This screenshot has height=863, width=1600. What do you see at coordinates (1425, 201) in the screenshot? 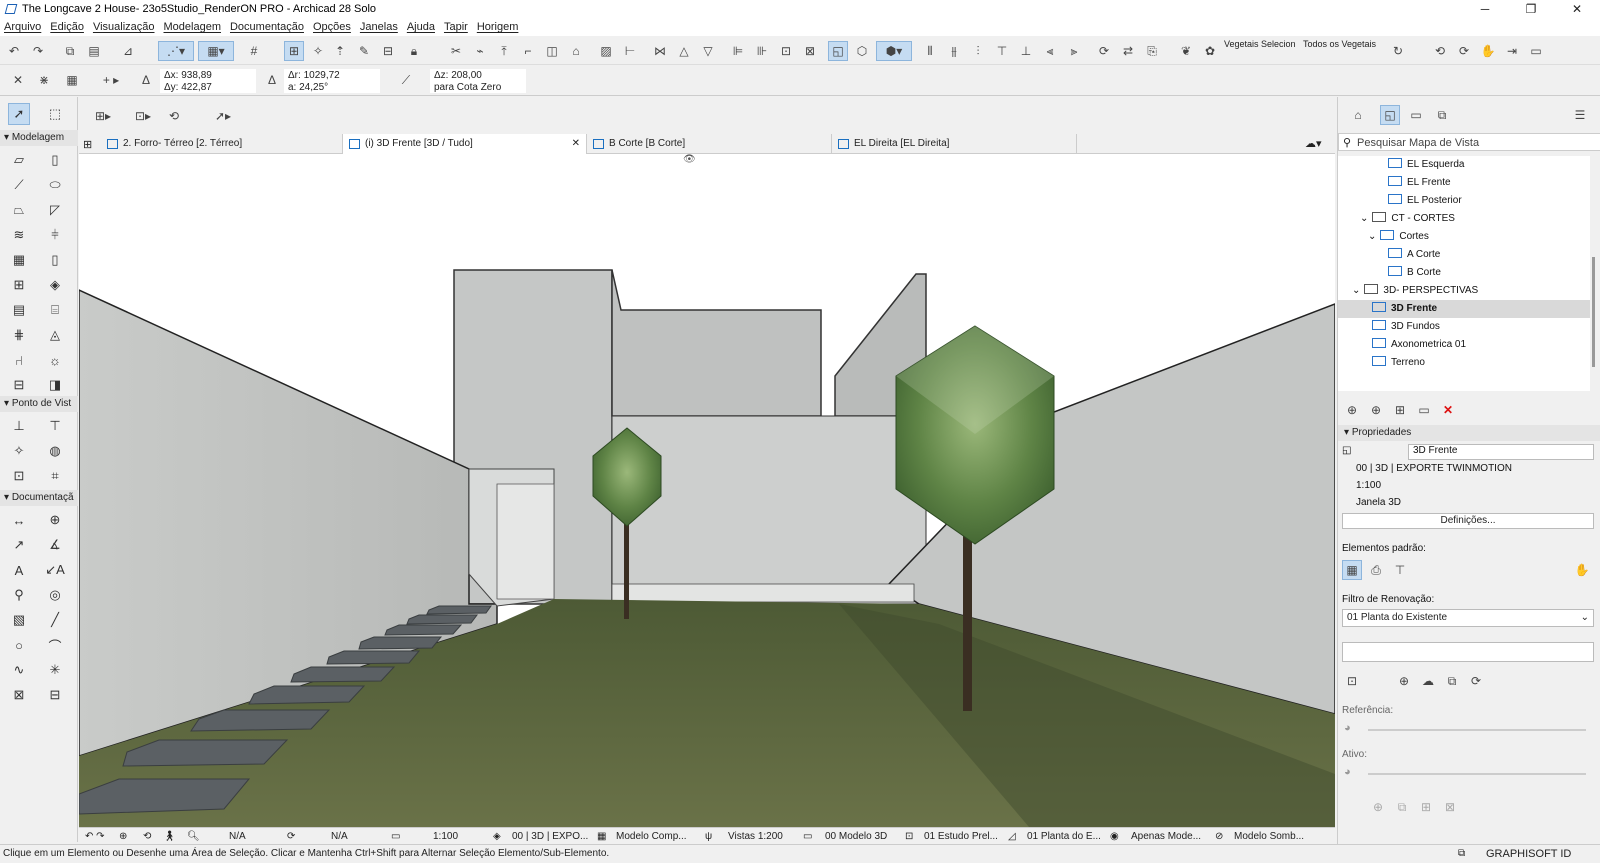
I see `tree-item-el-posterior: EL Posterior` at bounding box center [1425, 201].